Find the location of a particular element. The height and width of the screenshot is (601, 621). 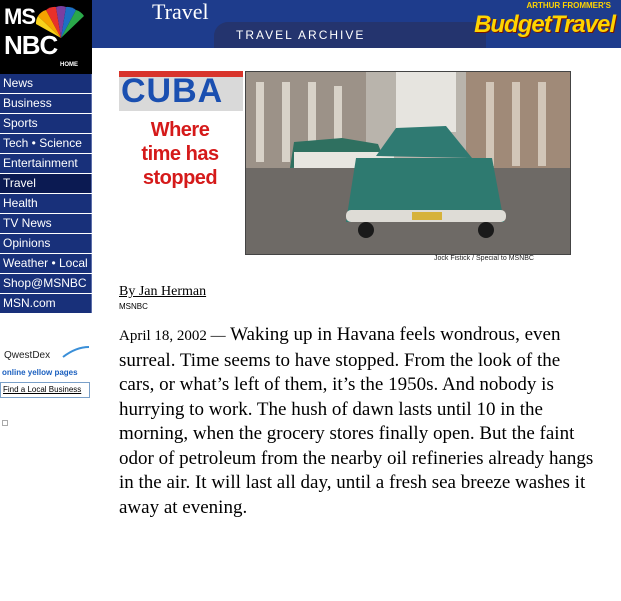

nav-item-tv-news: TV News is located at coordinates (46, 223).